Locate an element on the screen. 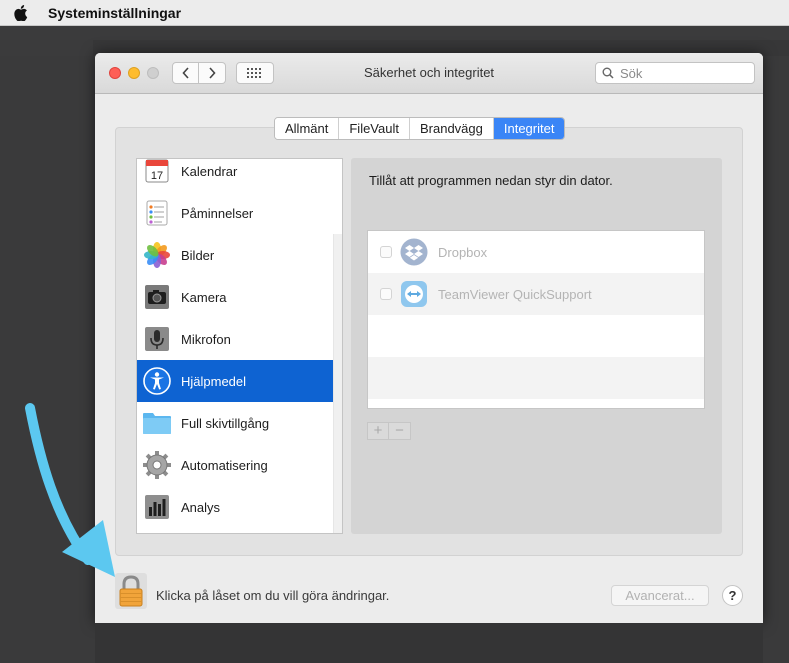  desktop-strip is located at coordinates (394, 41).